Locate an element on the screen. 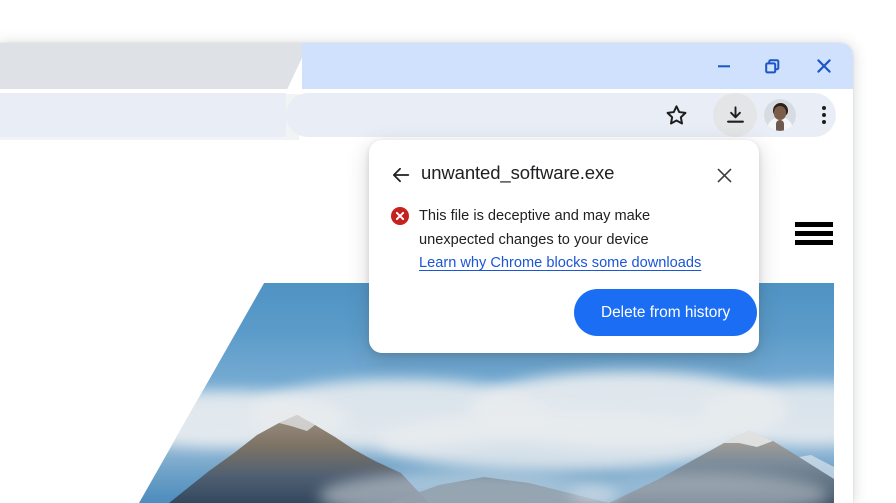 This screenshot has height=503, width=896. restore-icon is located at coordinates (771, 65).